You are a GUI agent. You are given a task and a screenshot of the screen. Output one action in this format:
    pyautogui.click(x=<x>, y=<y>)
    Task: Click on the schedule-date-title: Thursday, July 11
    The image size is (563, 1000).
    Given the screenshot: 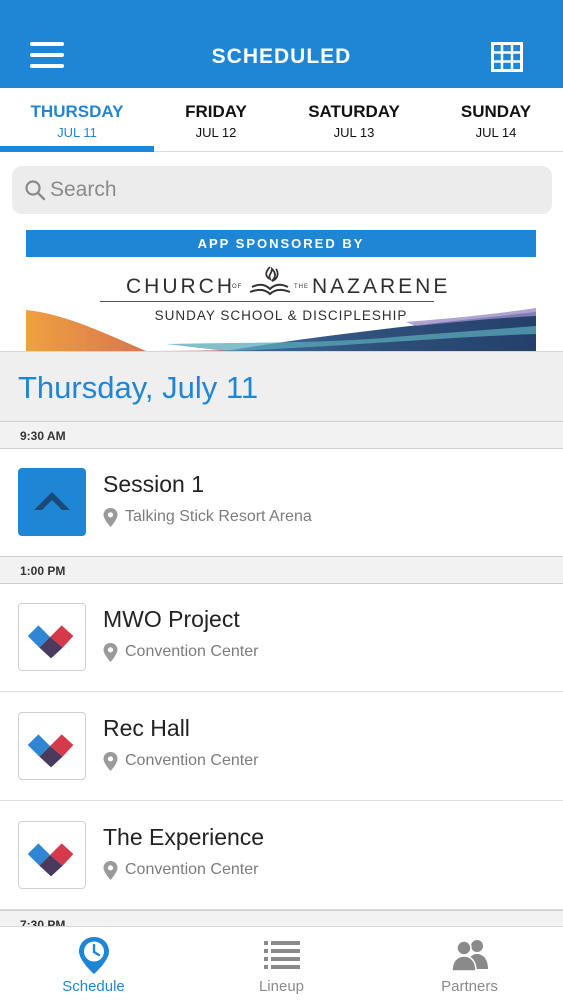 What is the action you would take?
    pyautogui.click(x=138, y=387)
    